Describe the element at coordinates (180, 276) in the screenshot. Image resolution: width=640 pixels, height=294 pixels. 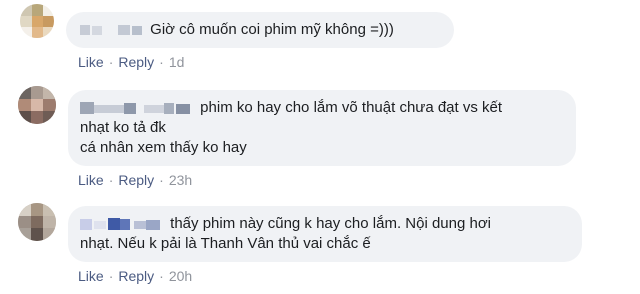
I see `timestamp: 20h` at that location.